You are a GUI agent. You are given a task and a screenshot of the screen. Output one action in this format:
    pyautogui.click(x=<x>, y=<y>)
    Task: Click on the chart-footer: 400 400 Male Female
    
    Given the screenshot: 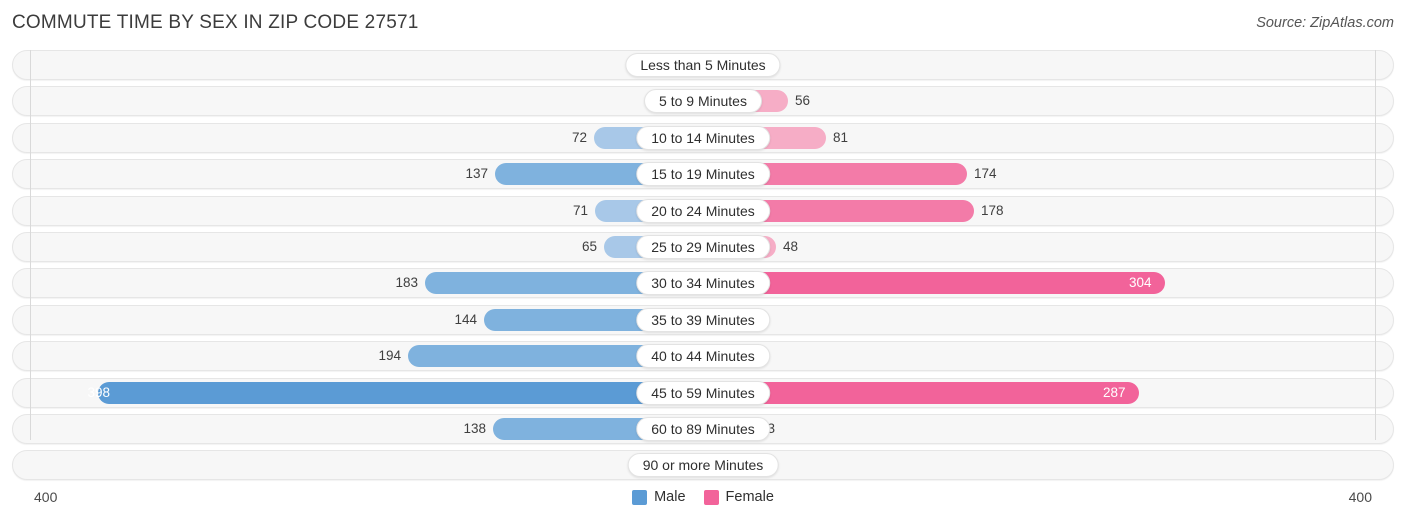 What is the action you would take?
    pyautogui.click(x=703, y=505)
    